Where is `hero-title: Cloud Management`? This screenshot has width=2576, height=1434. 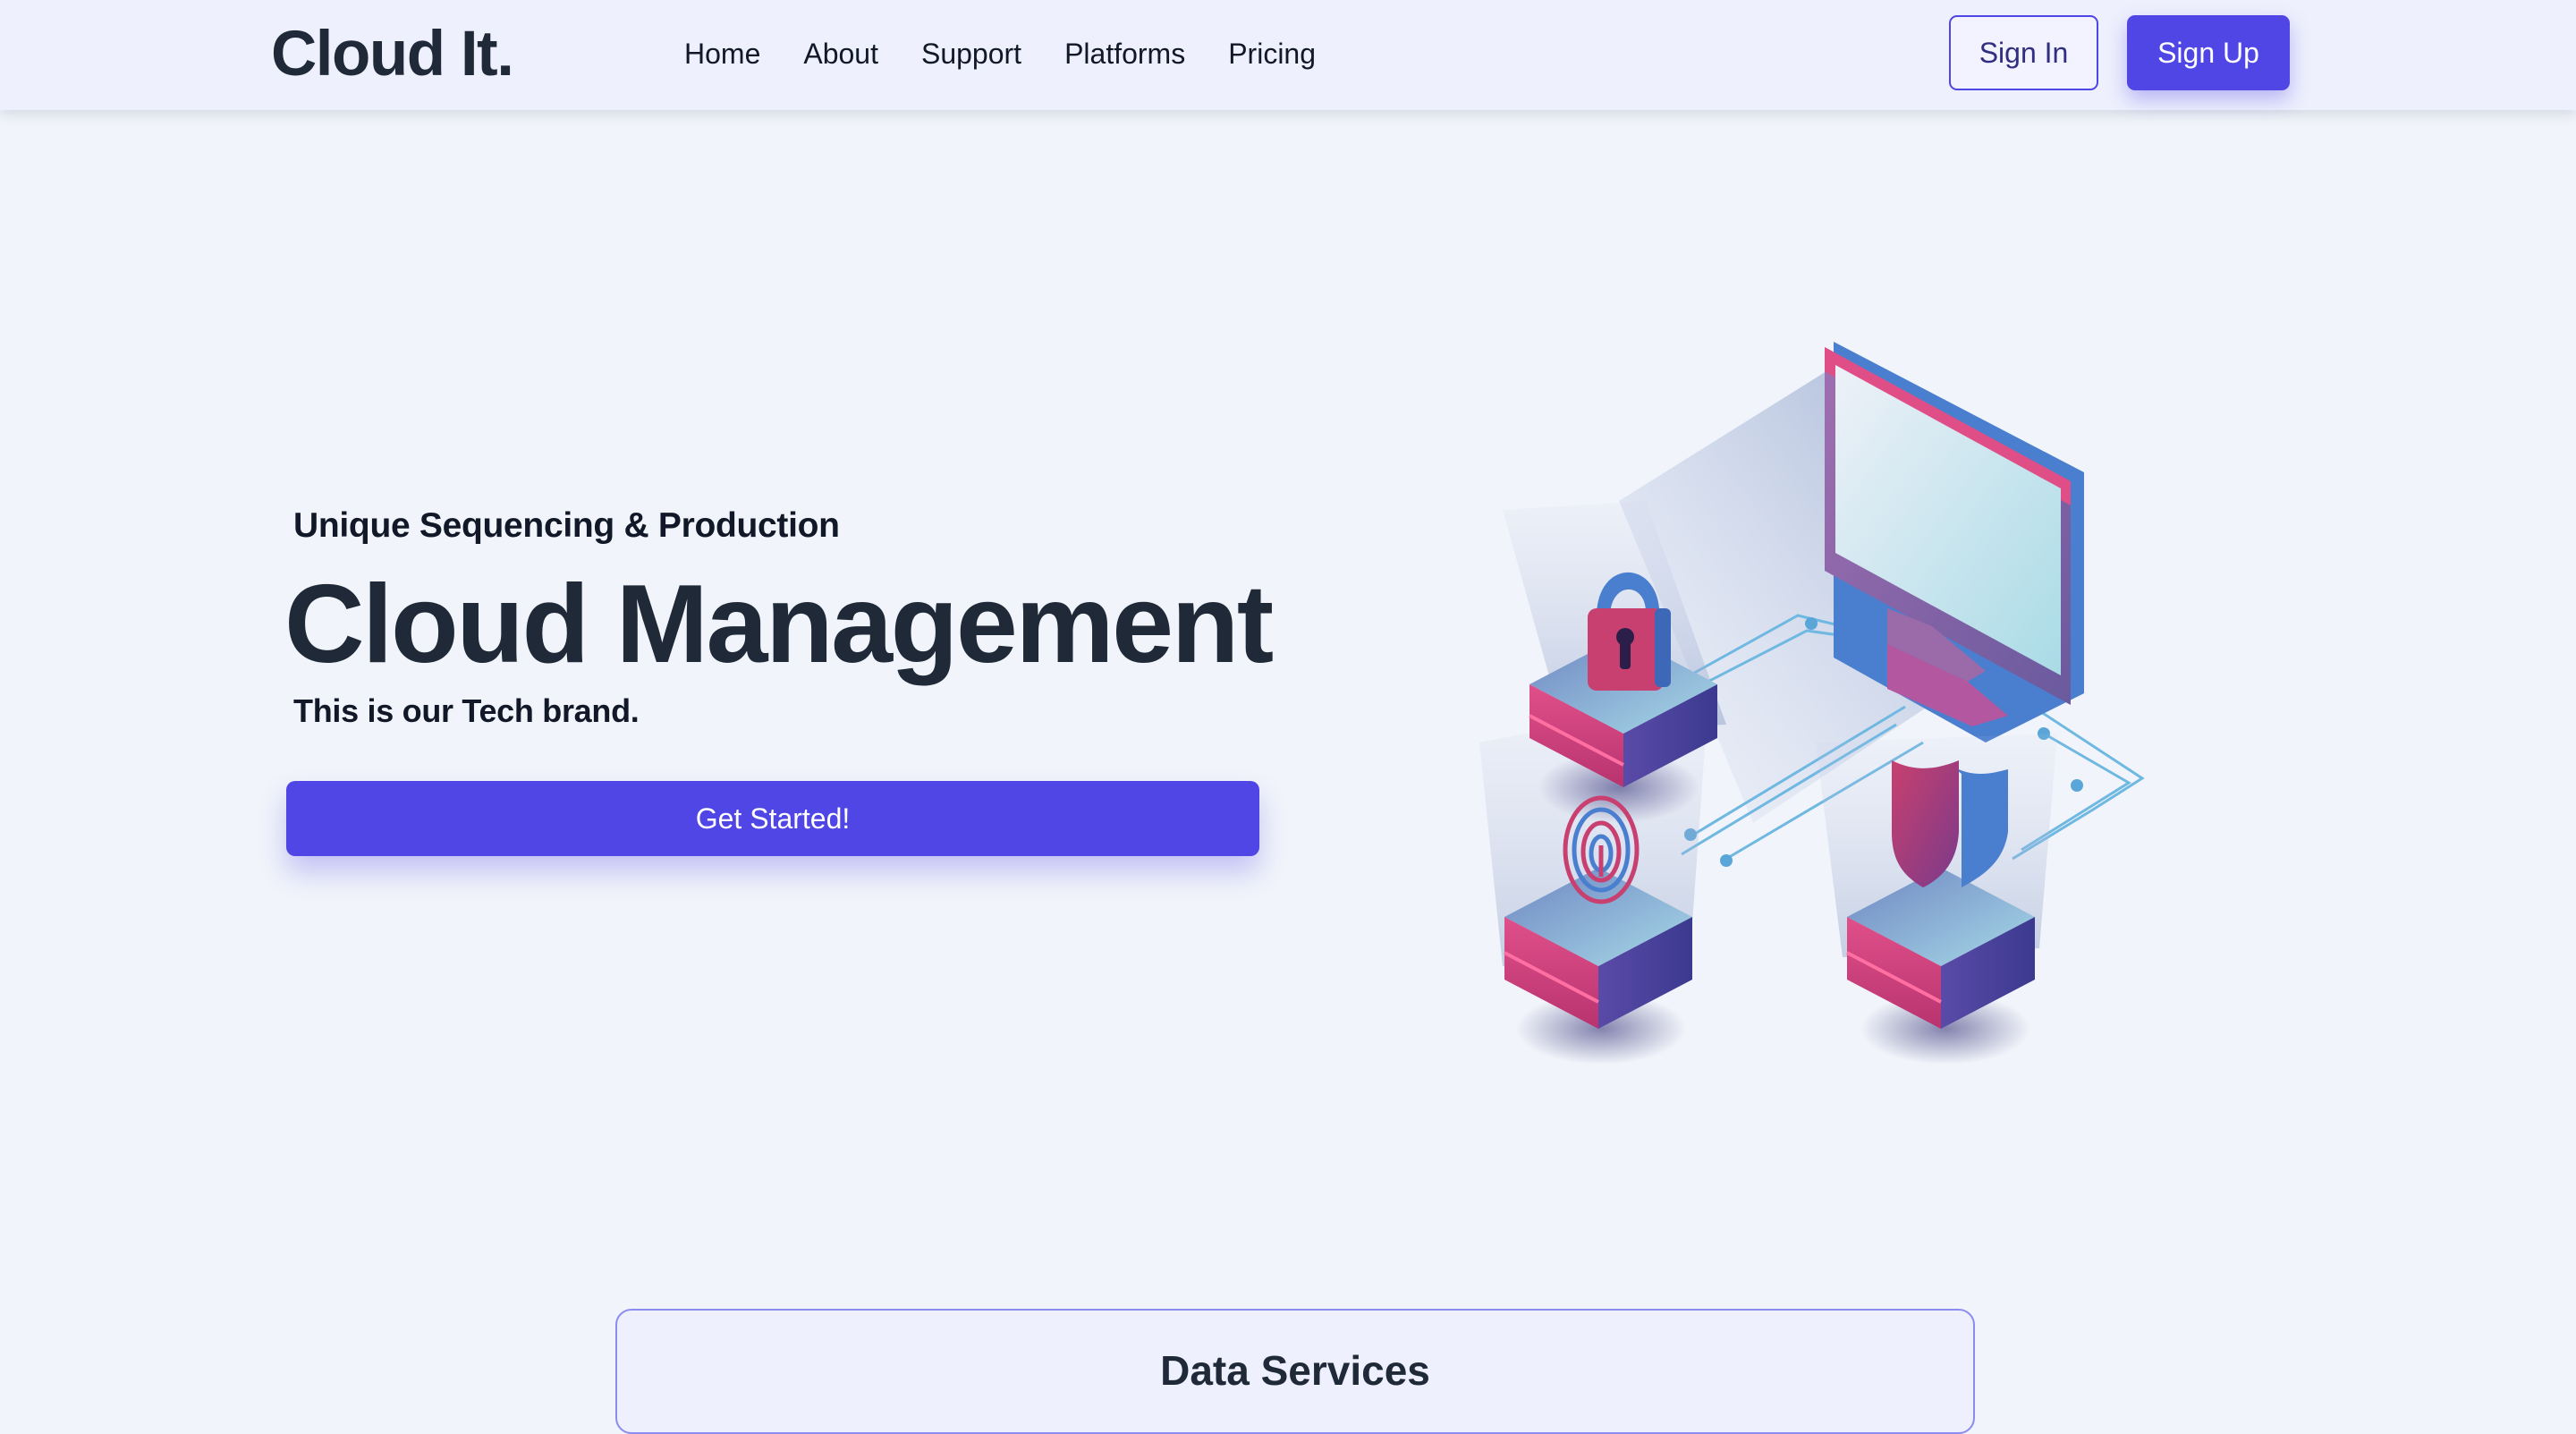 hero-title: Cloud Management is located at coordinates (779, 624).